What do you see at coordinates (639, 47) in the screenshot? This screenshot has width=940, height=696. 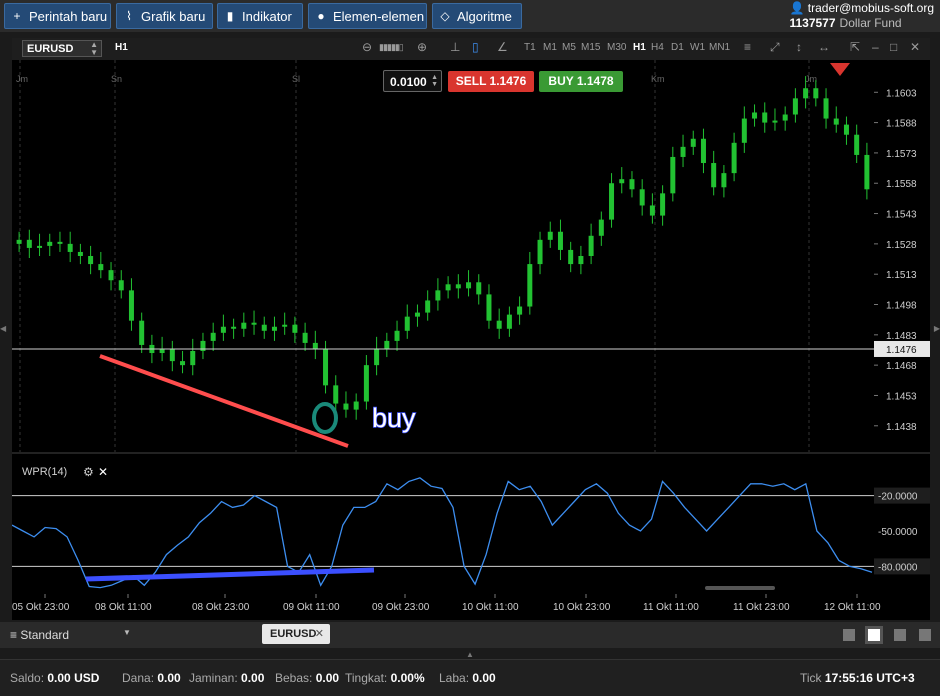 I see `tf-h1: H1` at bounding box center [639, 47].